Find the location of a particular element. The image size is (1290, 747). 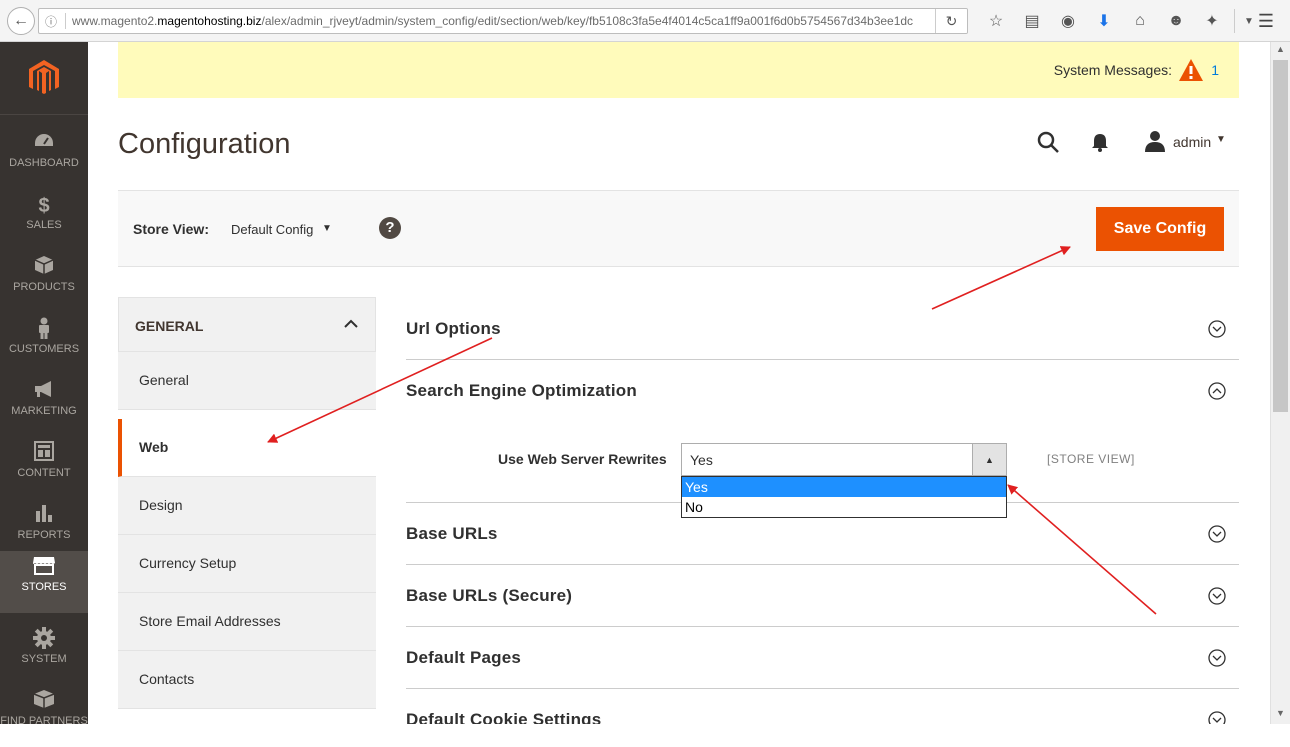

layout-icon is located at coordinates (44, 450).